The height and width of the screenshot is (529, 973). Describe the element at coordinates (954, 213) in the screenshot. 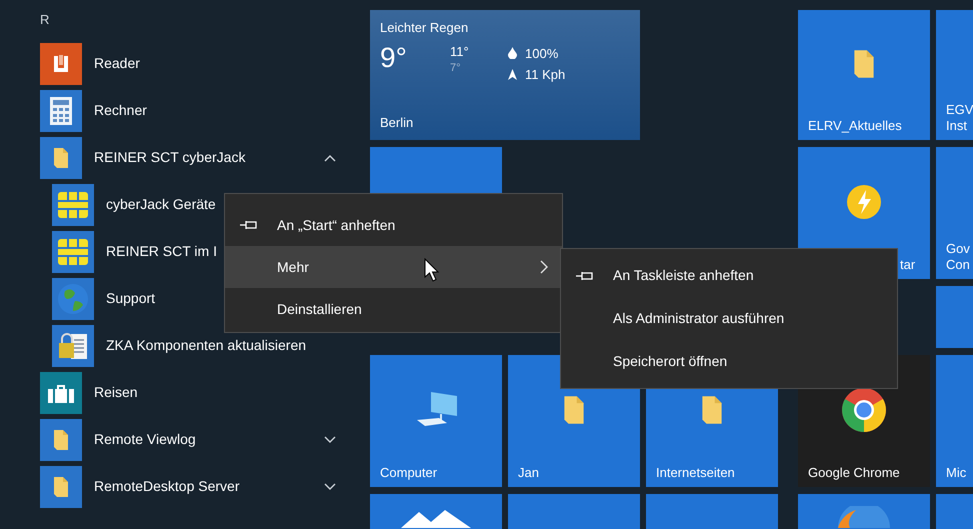

I see `app-tile: Gov Con` at that location.